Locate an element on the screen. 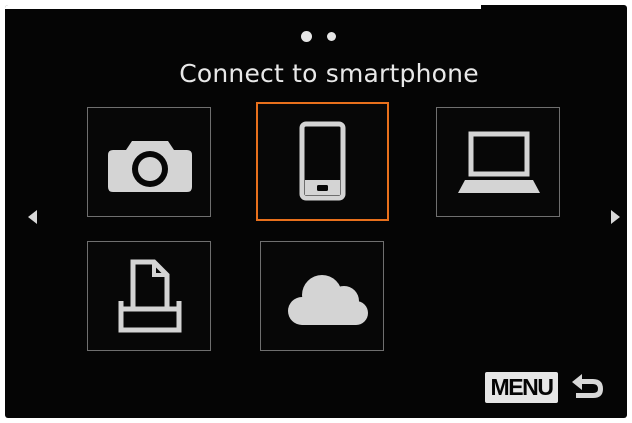 The height and width of the screenshot is (423, 632). left-arrow-icon is located at coordinates (32, 217).